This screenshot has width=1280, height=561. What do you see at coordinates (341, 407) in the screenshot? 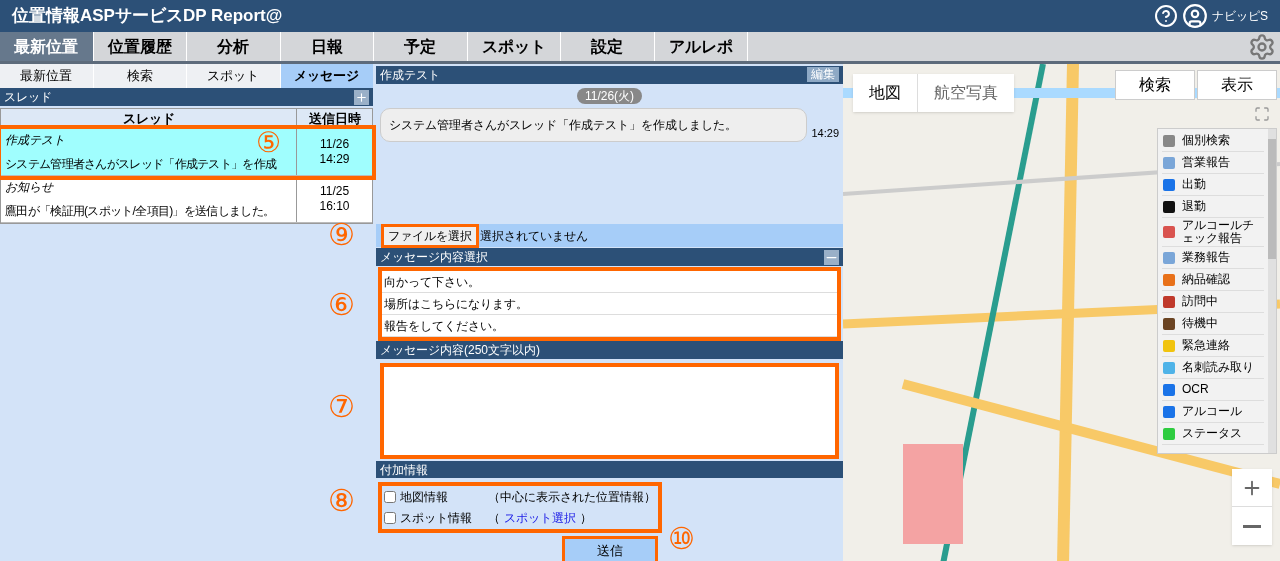
I see `callout-number: ⑦` at bounding box center [341, 407].